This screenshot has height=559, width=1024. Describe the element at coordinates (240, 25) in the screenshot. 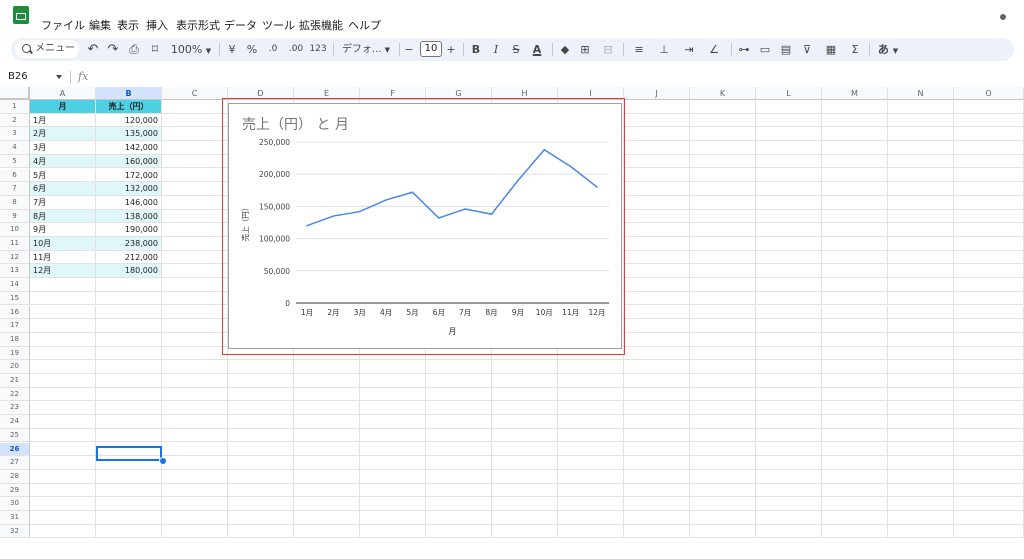

I see `menu-data: データ` at that location.